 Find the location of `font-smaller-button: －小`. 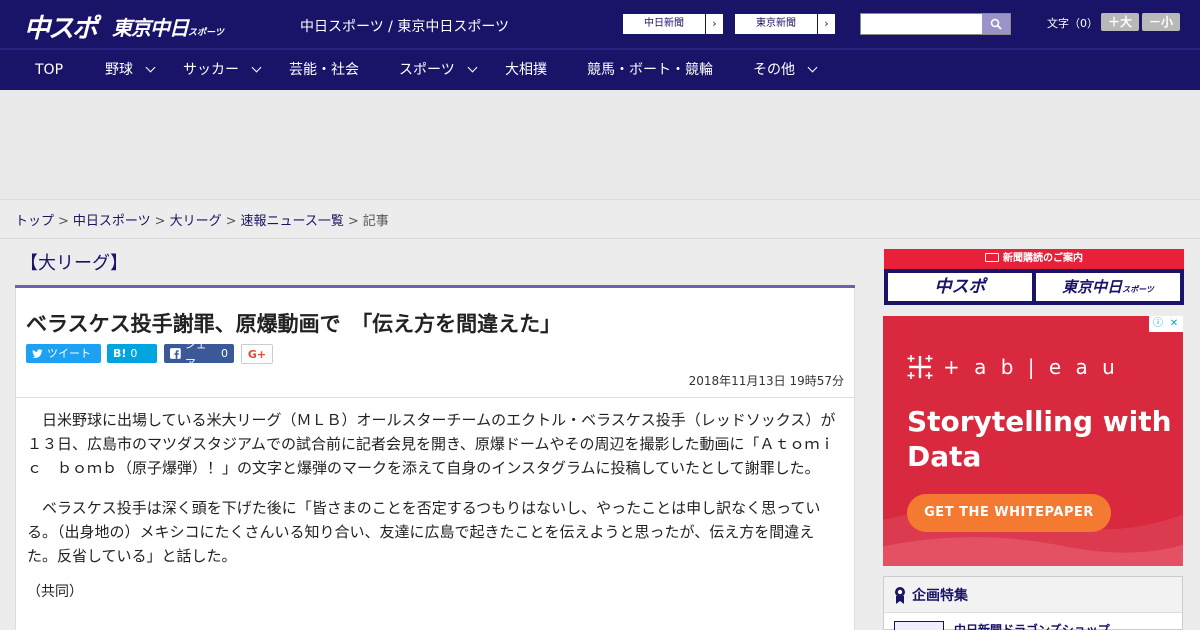

font-smaller-button: －小 is located at coordinates (1161, 22).